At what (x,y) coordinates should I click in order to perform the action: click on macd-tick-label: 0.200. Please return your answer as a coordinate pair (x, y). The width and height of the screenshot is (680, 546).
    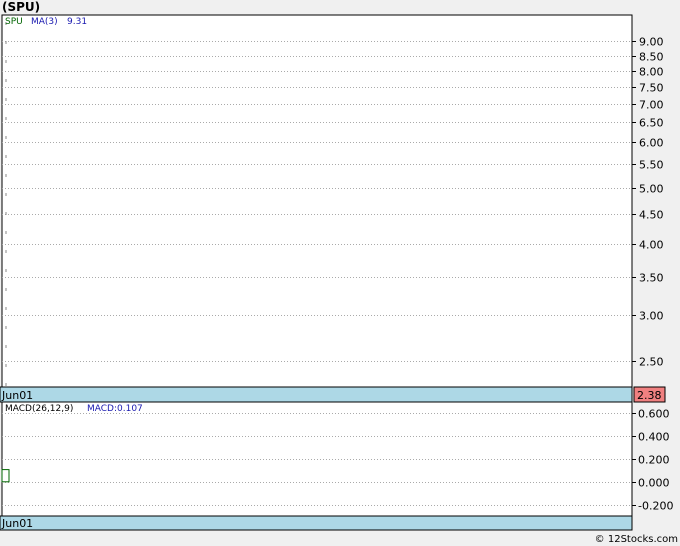
    Looking at the image, I should click on (654, 460).